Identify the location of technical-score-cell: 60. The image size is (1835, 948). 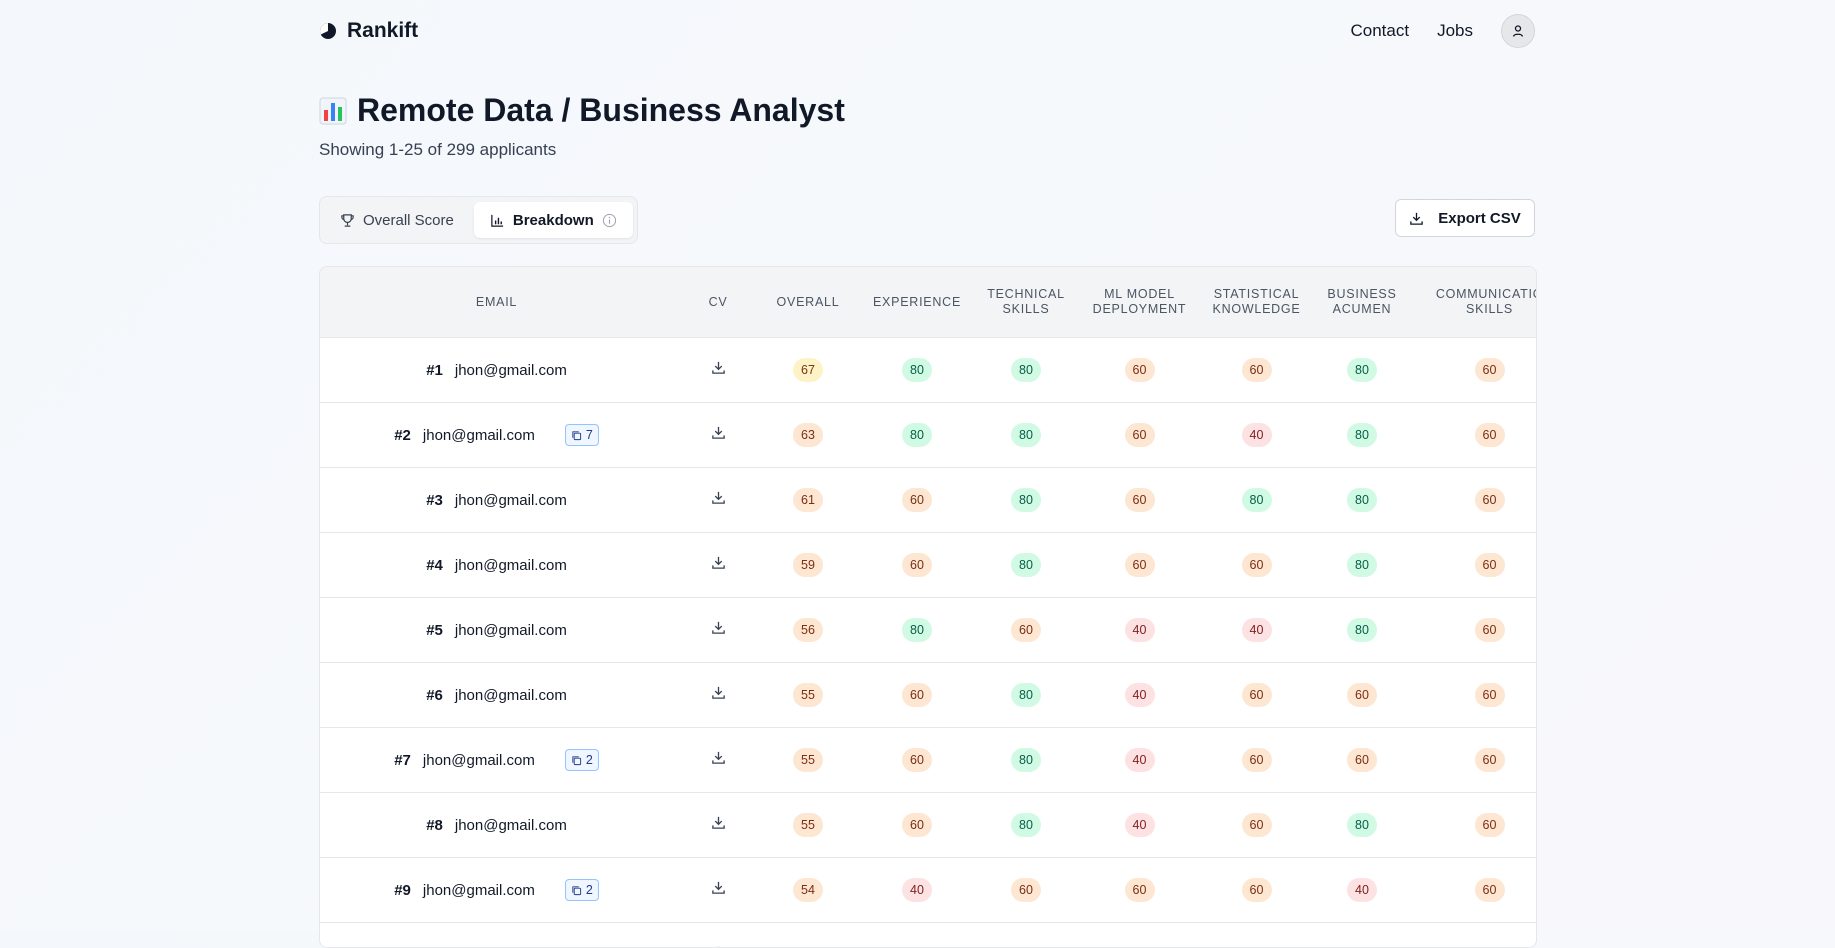
(1026, 630).